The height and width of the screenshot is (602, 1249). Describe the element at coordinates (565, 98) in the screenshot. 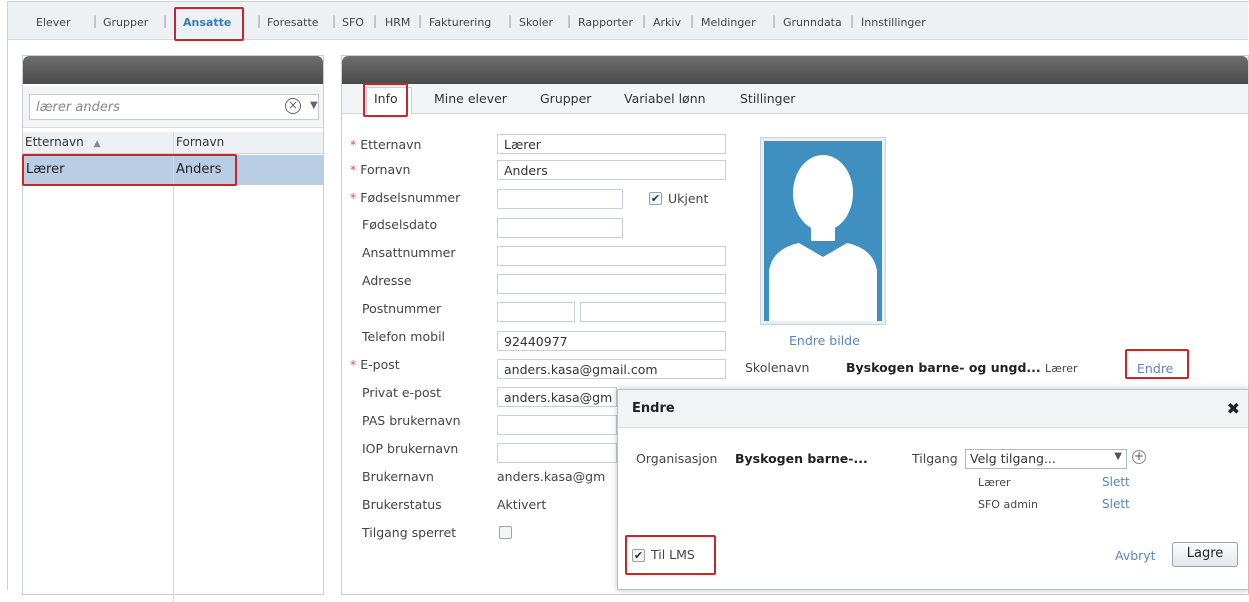

I see `tab-grupper: Grupper` at that location.